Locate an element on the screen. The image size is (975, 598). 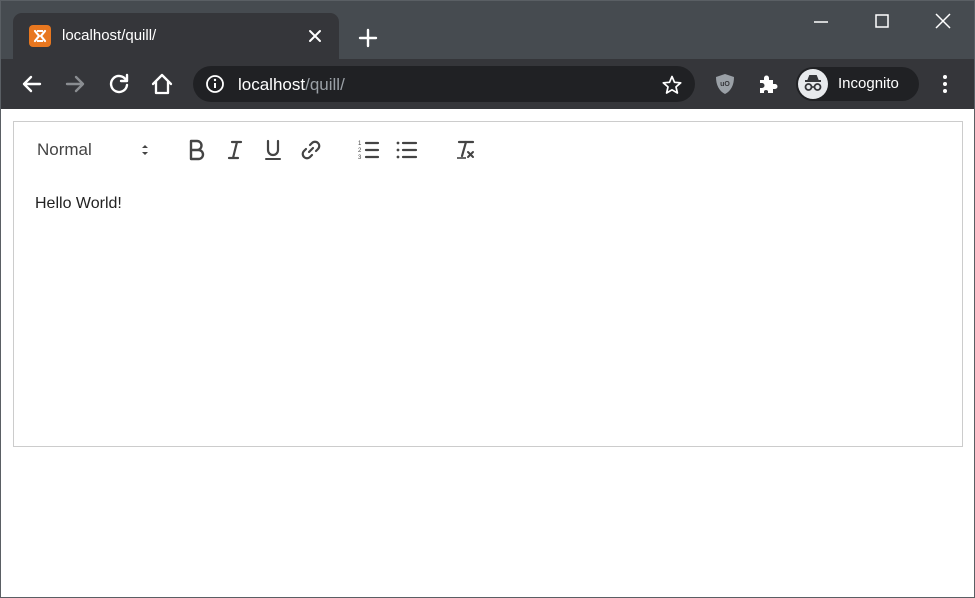
ublock-shield-icon: uO is located at coordinates (725, 84).